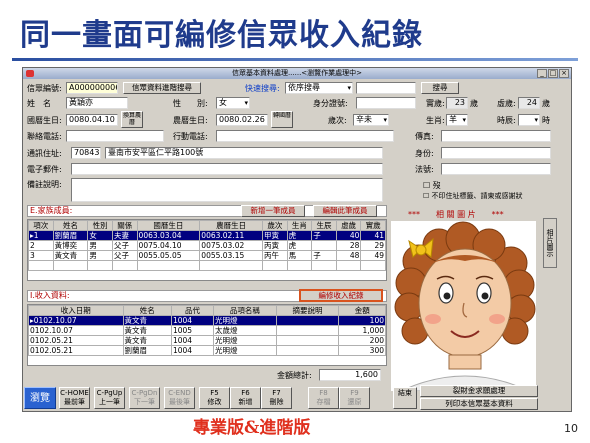 The height and width of the screenshot is (443, 590). I want to click on email-field, so click(227, 169).